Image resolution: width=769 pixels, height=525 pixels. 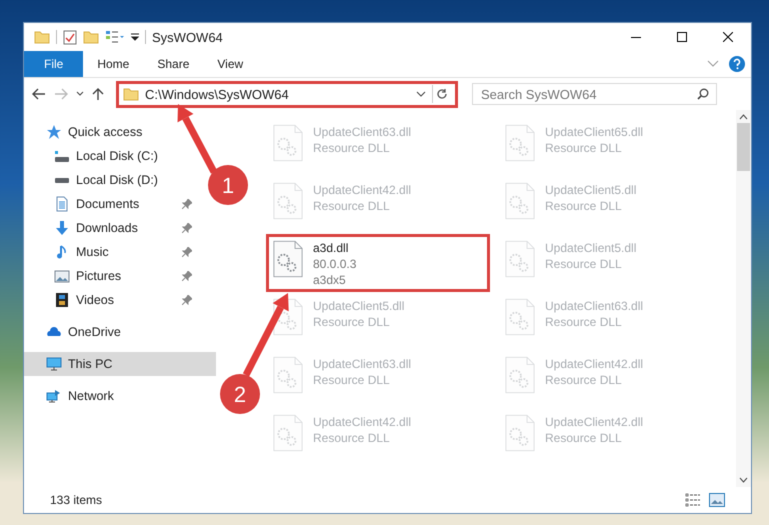 I want to click on scroll-thumb, so click(x=743, y=147).